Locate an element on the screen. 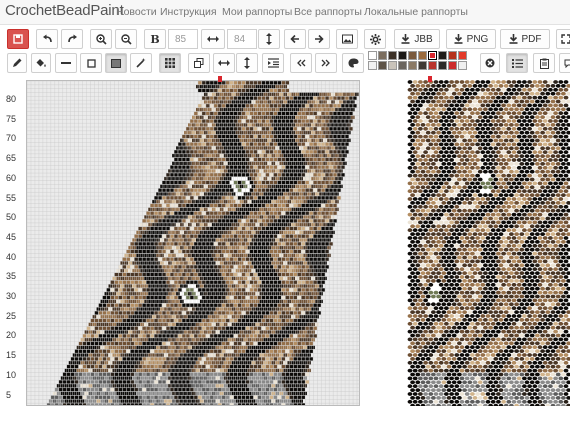 Image resolution: width=570 pixels, height=430 pixels. stretch-vertical-button is located at coordinates (247, 63).